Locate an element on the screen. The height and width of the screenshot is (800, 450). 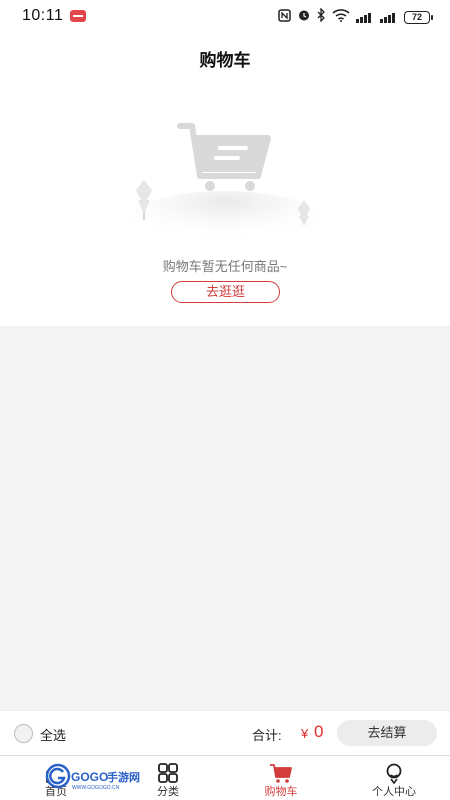
total-amount: 0 is located at coordinates (319, 731).